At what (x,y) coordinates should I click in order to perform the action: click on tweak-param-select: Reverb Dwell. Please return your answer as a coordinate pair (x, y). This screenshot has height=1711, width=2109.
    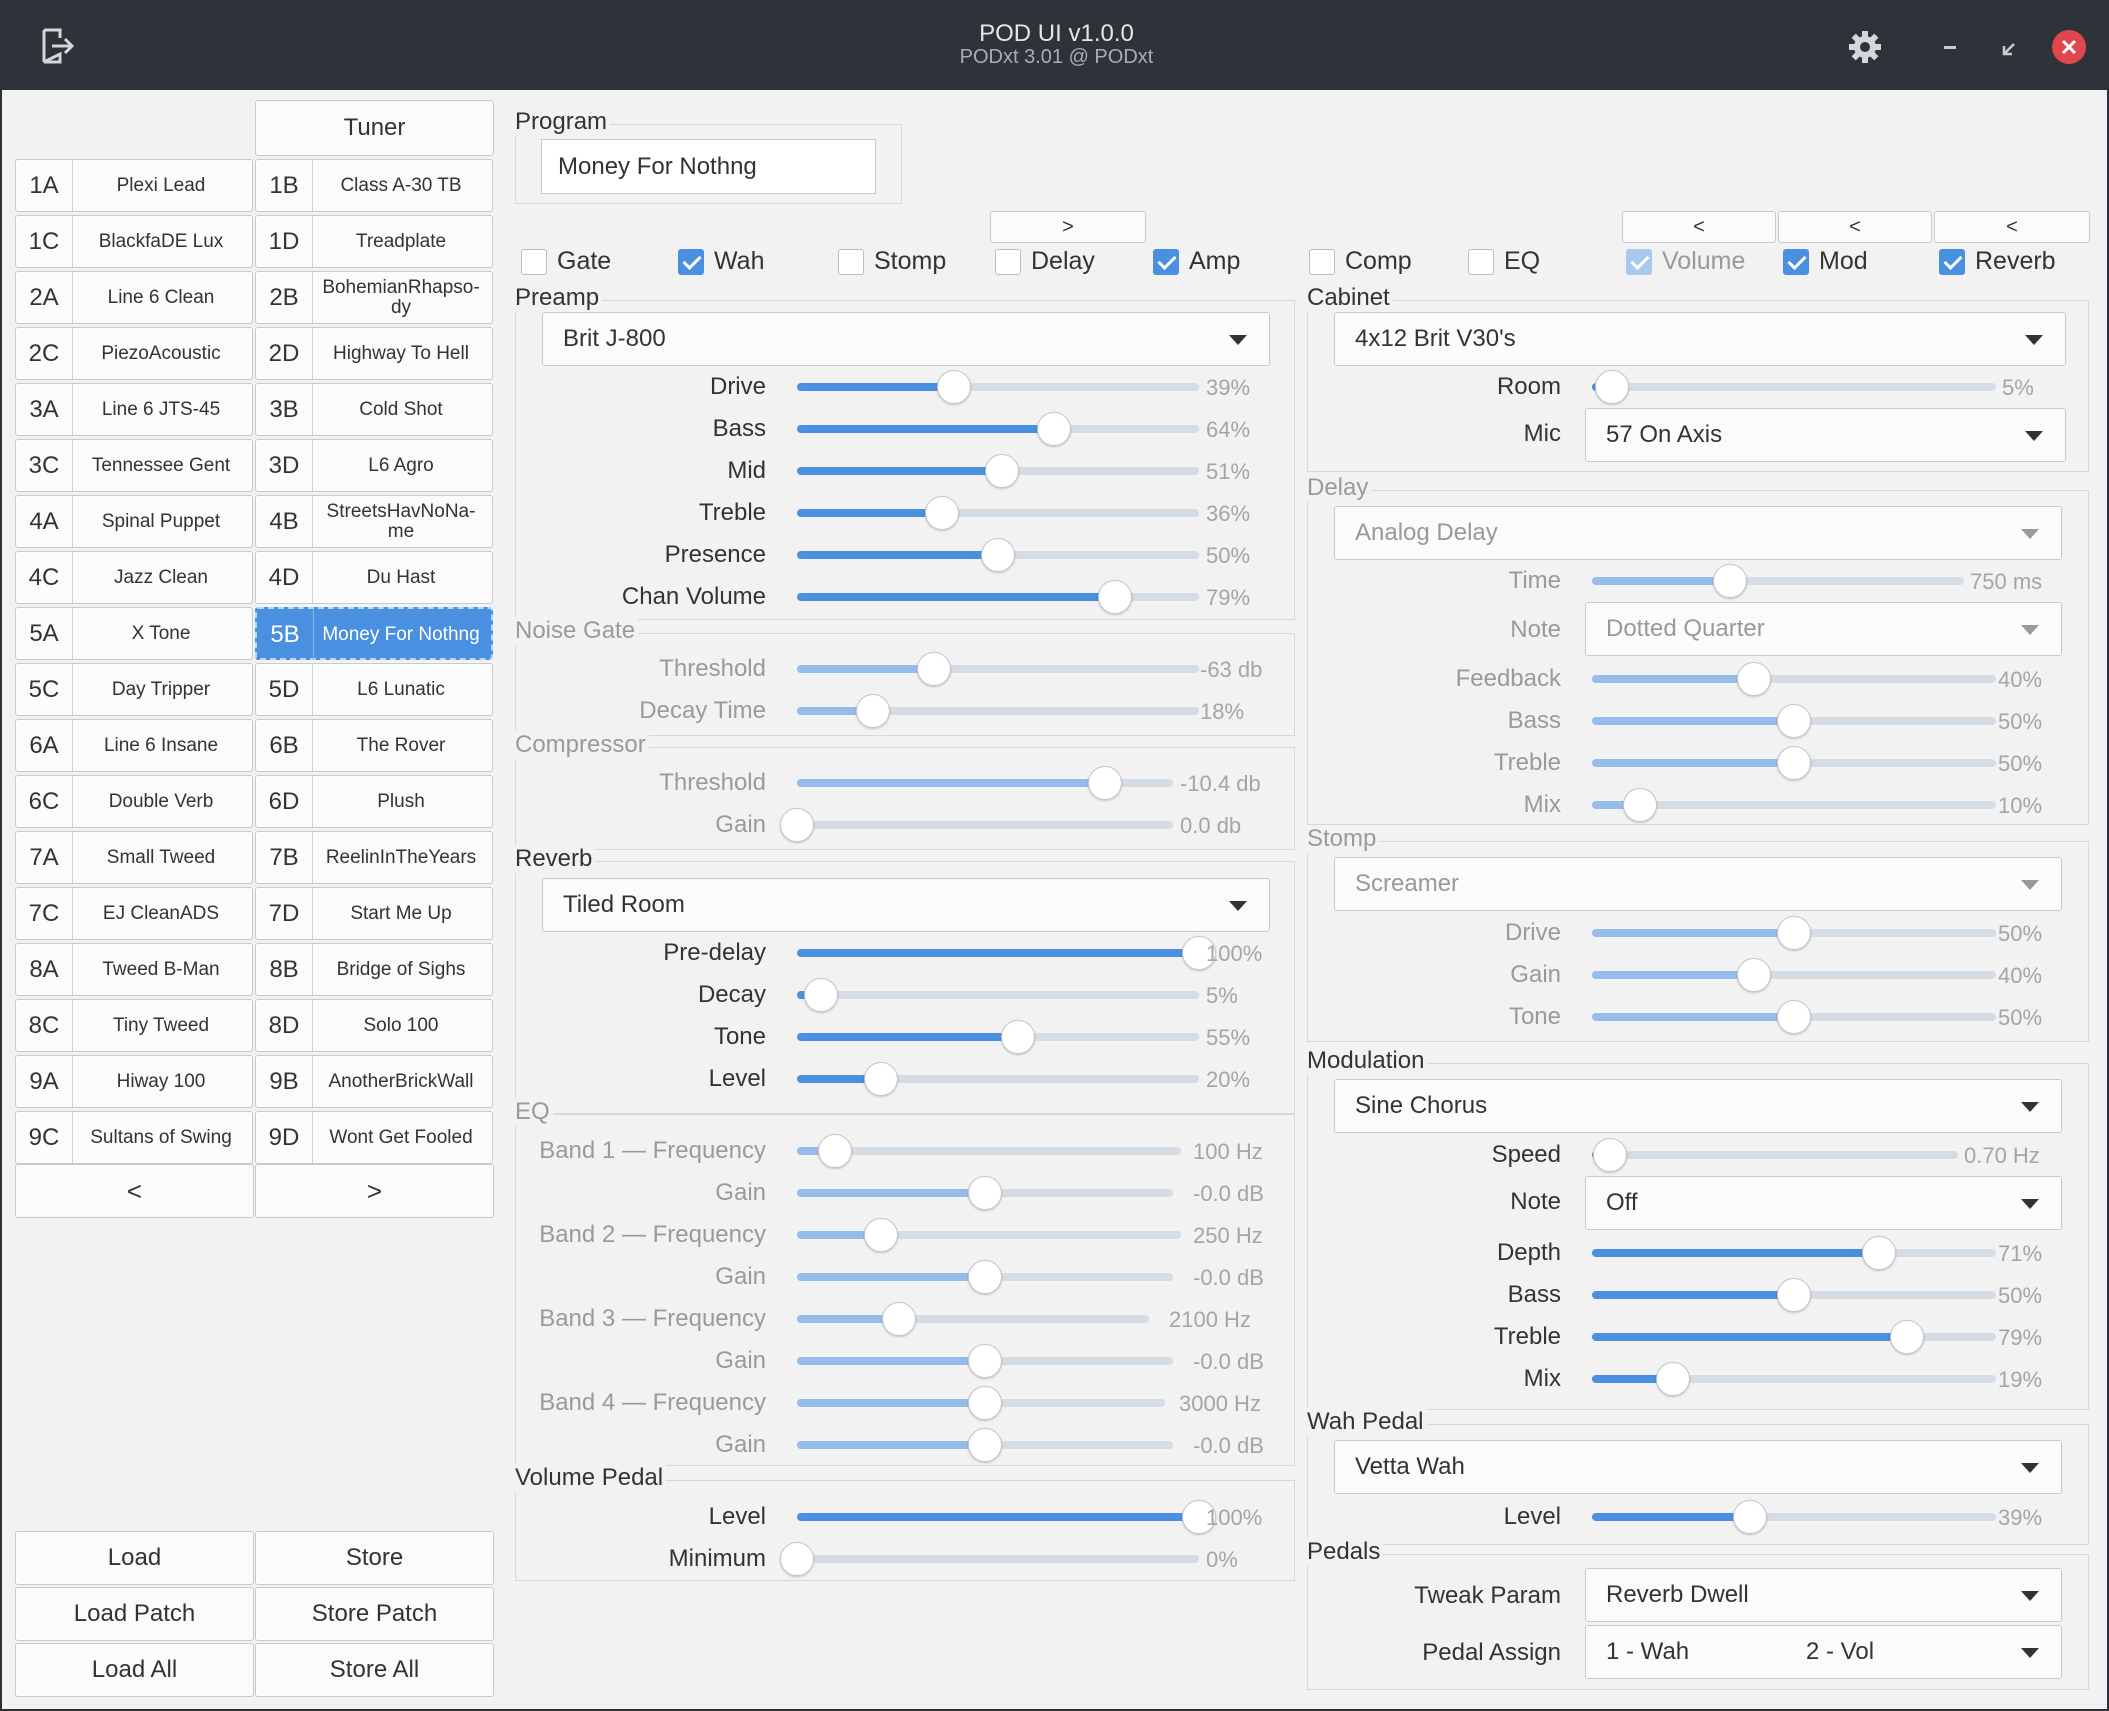
    Looking at the image, I should click on (1823, 1595).